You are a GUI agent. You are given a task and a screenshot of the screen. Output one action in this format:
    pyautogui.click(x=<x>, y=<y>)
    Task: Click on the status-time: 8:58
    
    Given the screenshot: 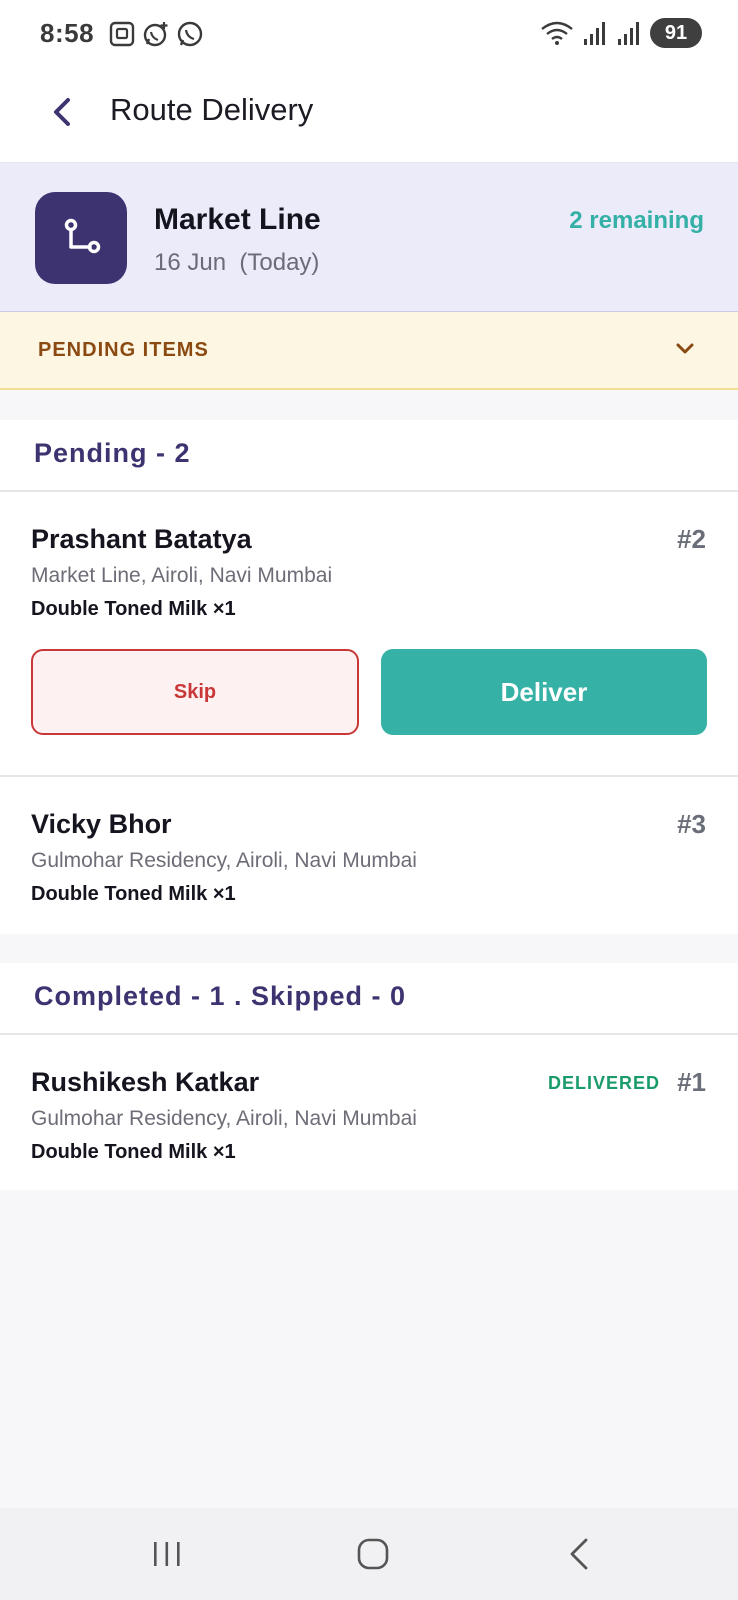 What is the action you would take?
    pyautogui.click(x=67, y=33)
    